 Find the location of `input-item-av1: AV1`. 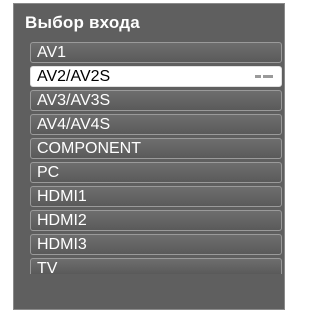

input-item-av1: AV1 is located at coordinates (156, 52).